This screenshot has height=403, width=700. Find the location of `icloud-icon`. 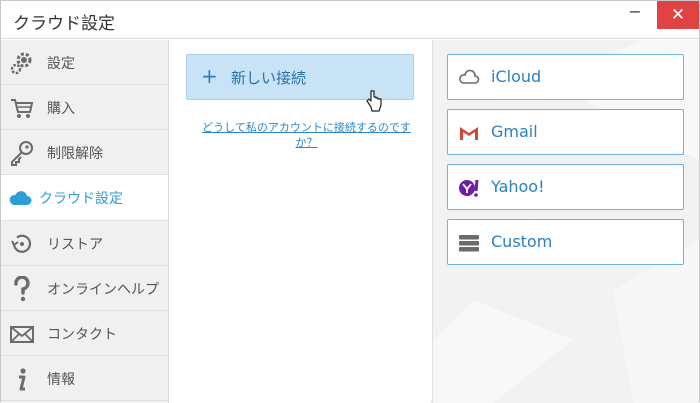

icloud-icon is located at coordinates (469, 78).